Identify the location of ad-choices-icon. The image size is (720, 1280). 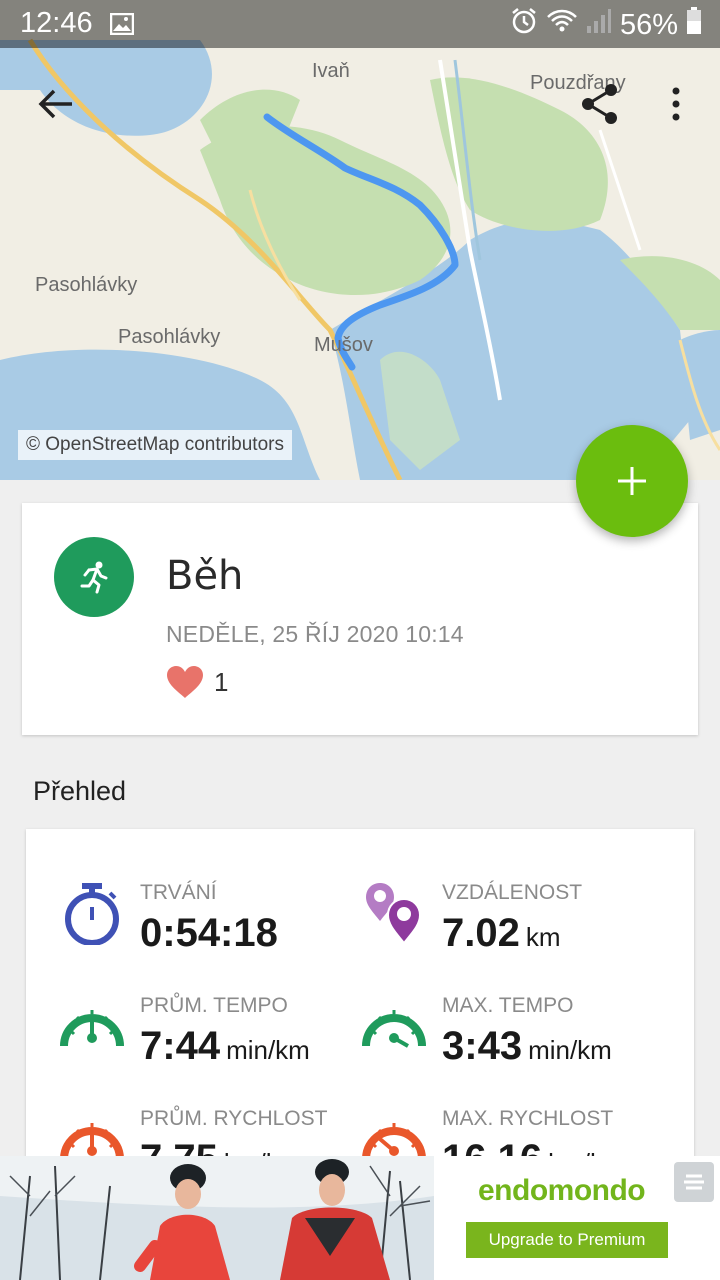
(694, 1182).